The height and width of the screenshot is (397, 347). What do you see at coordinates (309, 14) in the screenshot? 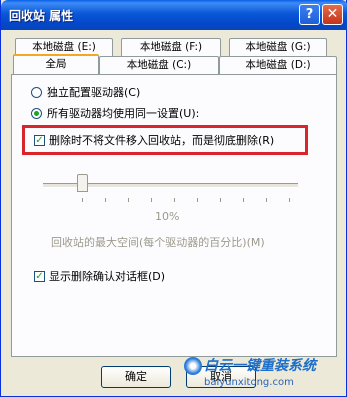
I see `help-button: ?` at bounding box center [309, 14].